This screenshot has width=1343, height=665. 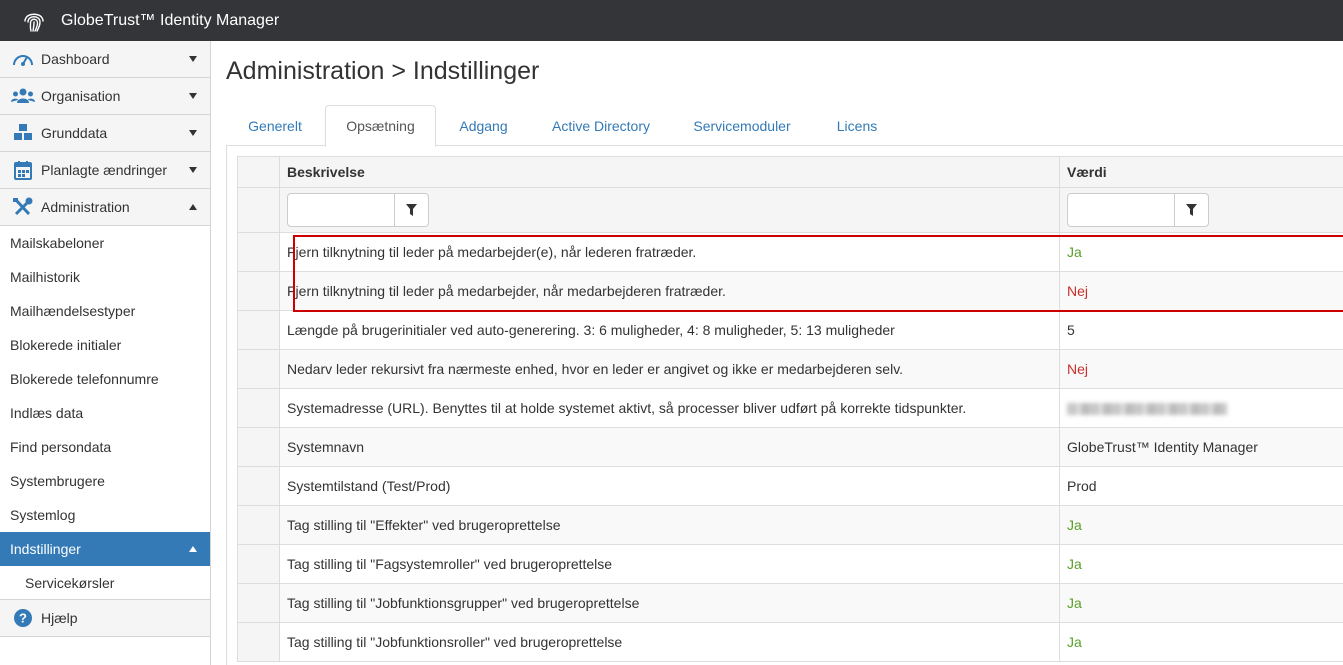 I want to click on tab-generelt: Generelt, so click(x=275, y=125).